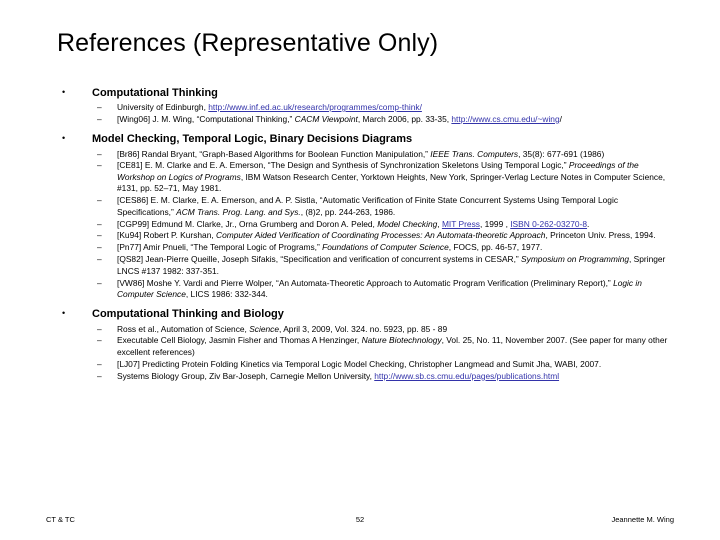  I want to click on reference-title-italic: CACM Viewpoint, so click(326, 119).